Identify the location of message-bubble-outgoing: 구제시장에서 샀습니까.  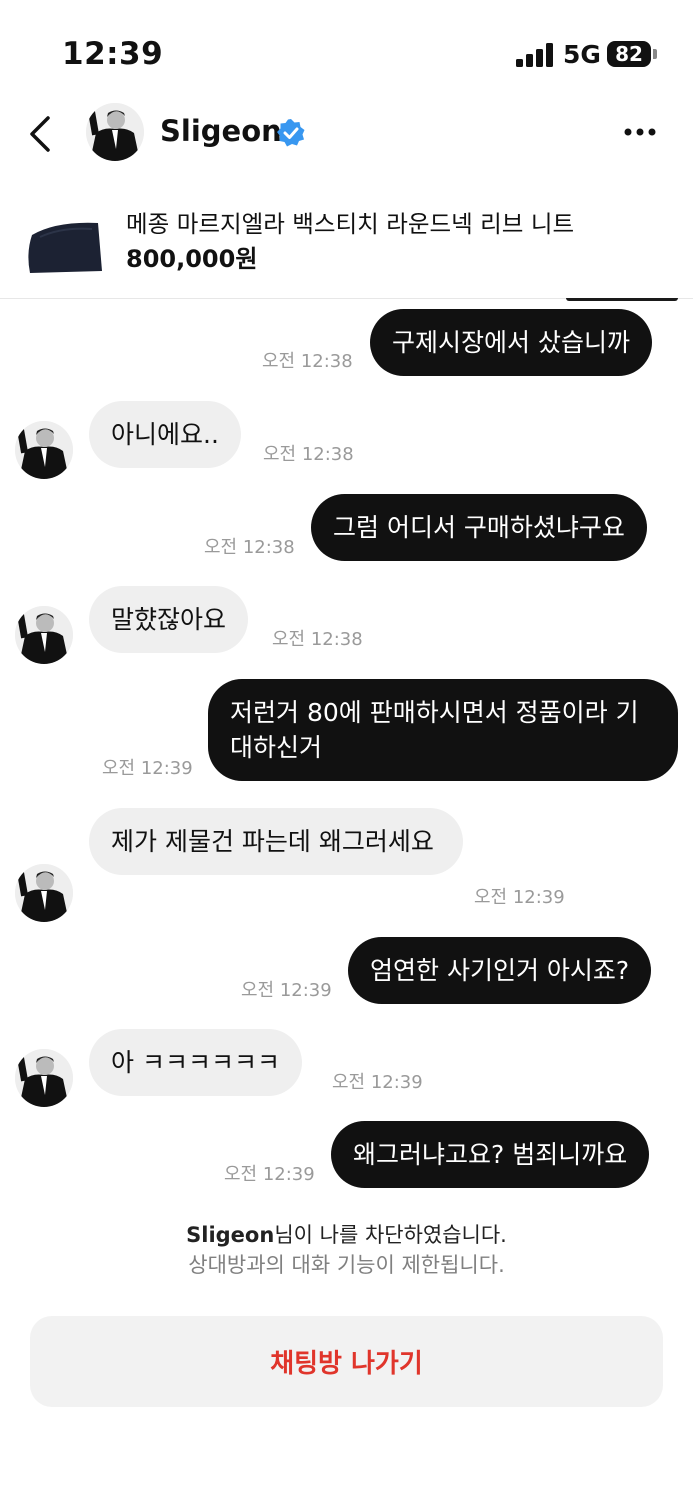
(511, 342).